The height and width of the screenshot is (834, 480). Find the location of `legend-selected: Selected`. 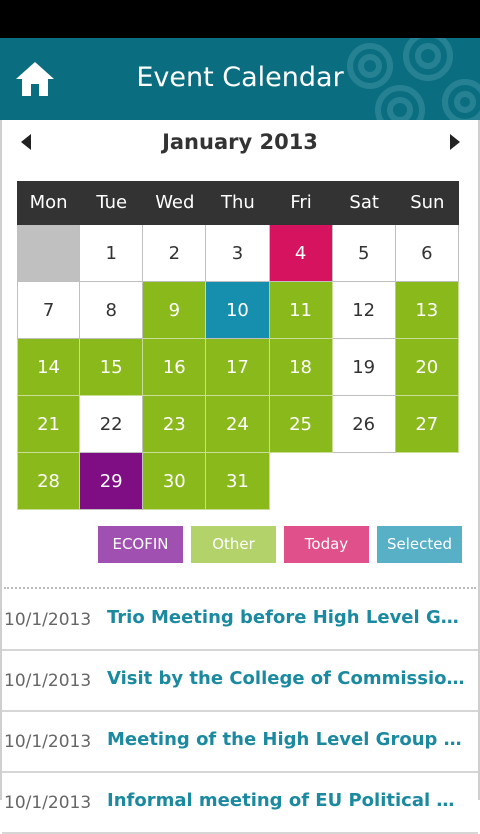

legend-selected: Selected is located at coordinates (419, 544).